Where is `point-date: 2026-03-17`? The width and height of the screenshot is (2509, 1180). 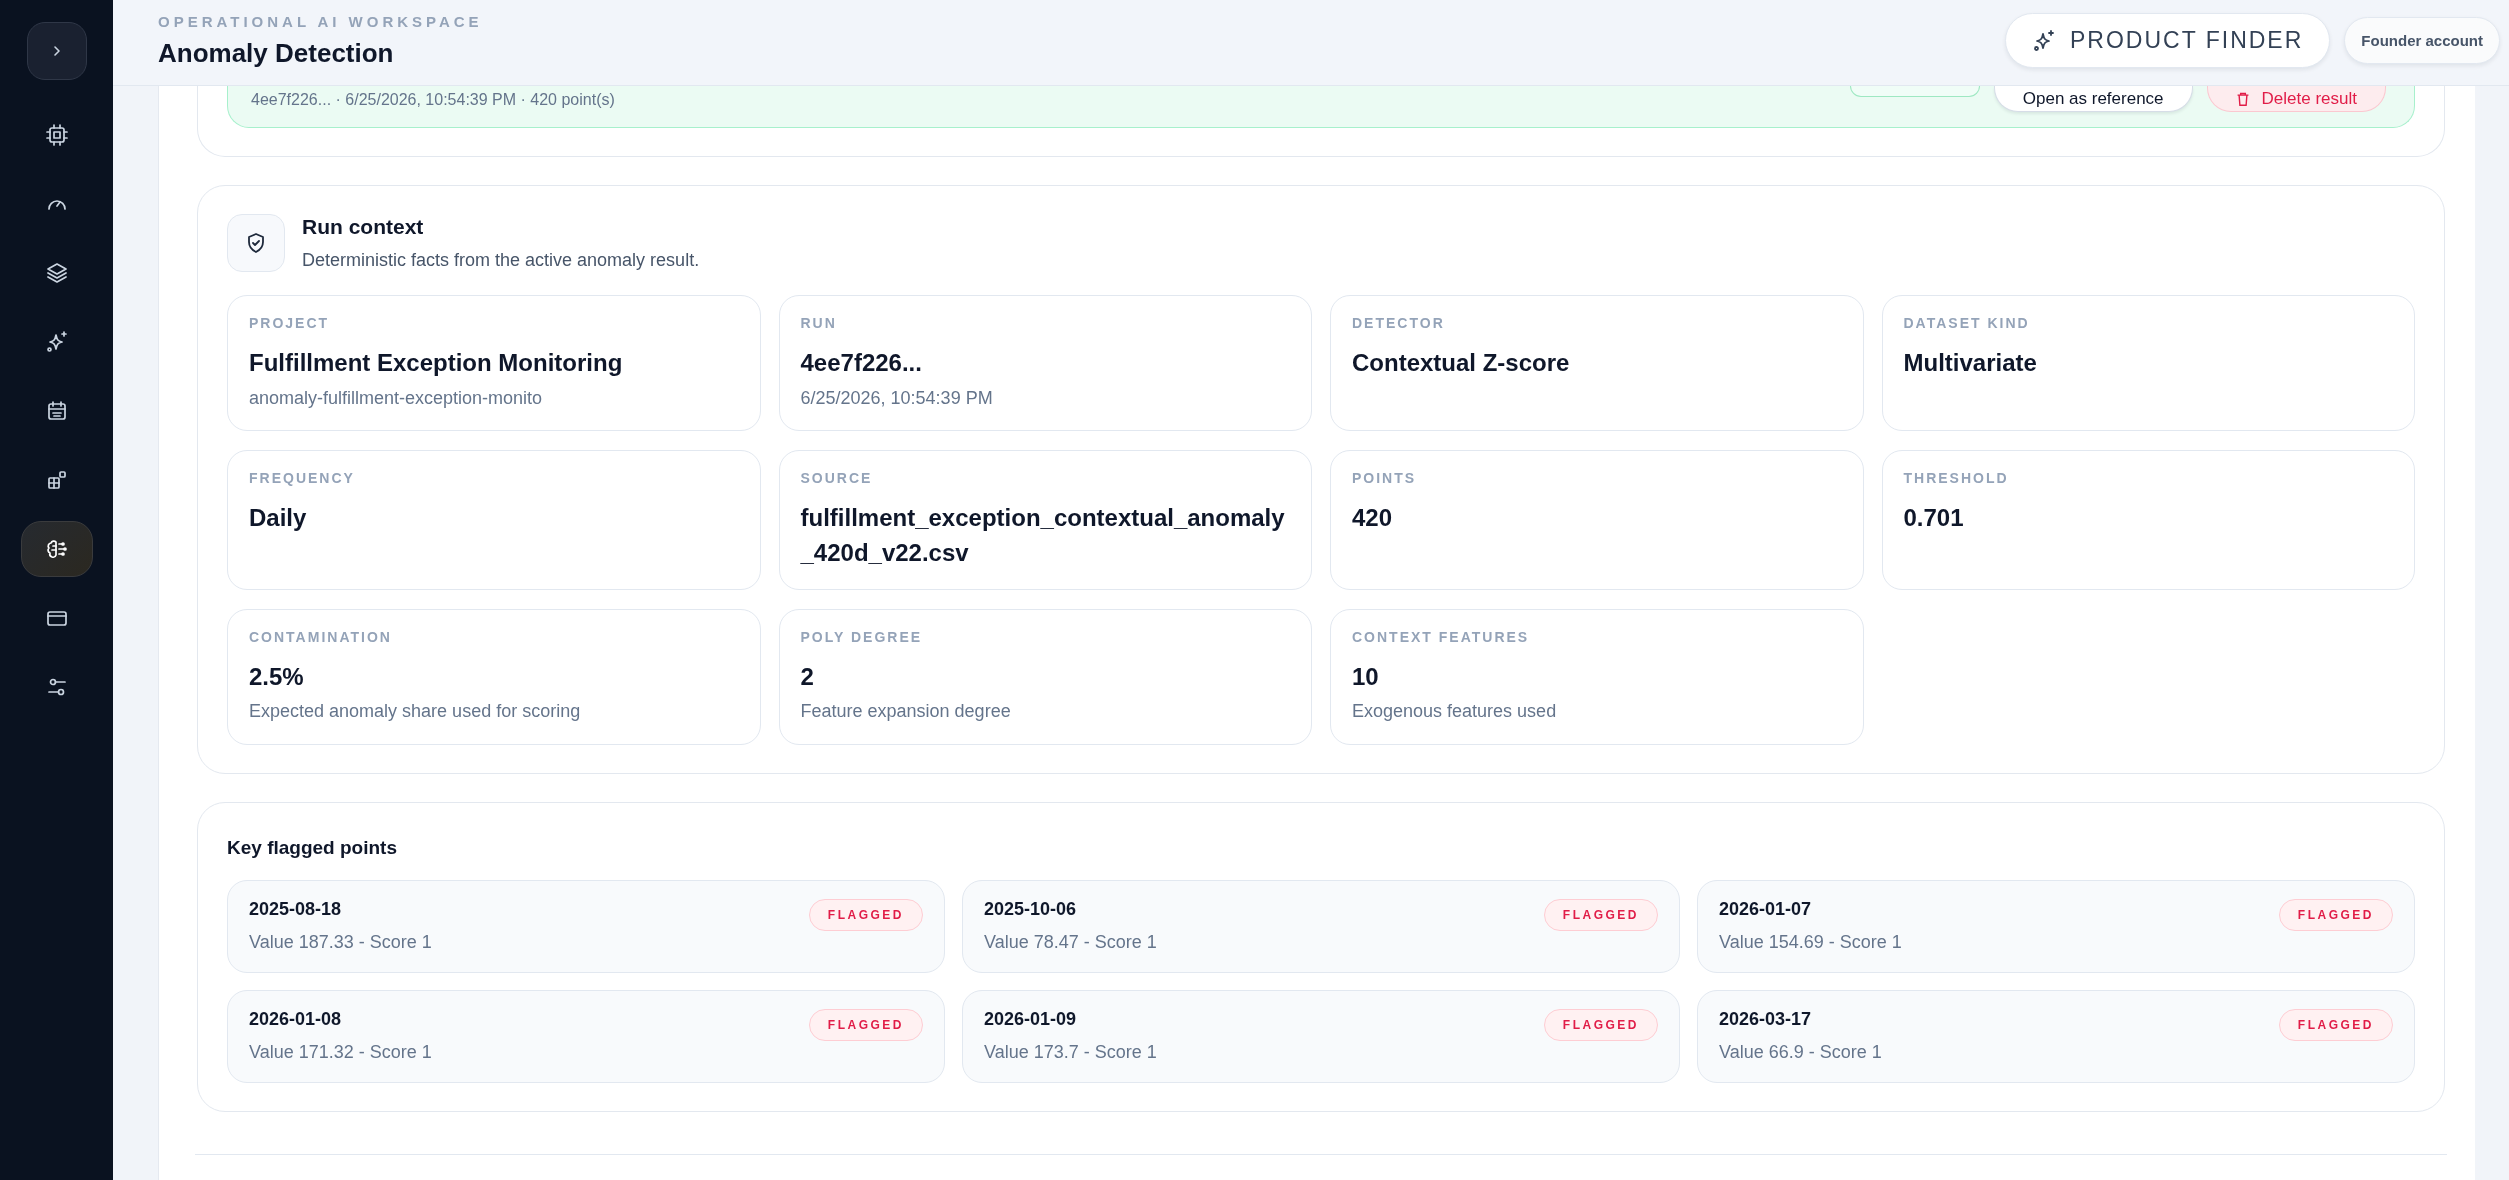
point-date: 2026-03-17 is located at coordinates (1766, 1019).